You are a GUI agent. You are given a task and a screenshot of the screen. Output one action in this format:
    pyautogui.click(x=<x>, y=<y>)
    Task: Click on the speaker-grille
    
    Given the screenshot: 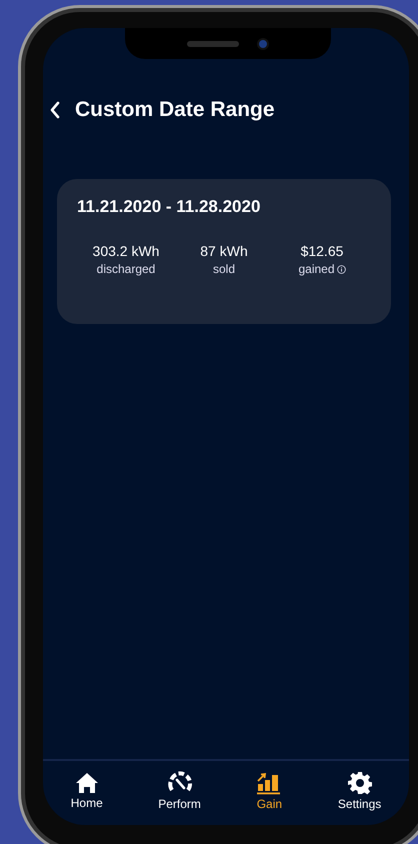 What is the action you would take?
    pyautogui.click(x=213, y=43)
    